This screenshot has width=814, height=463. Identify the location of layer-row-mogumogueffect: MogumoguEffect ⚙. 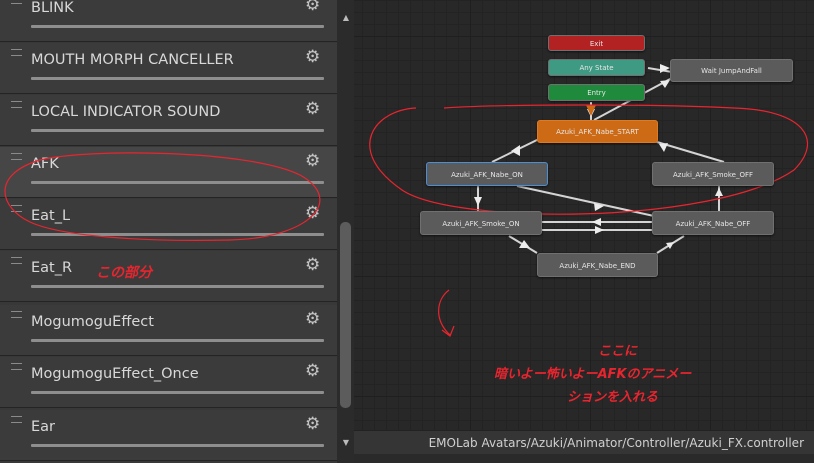
(168, 330).